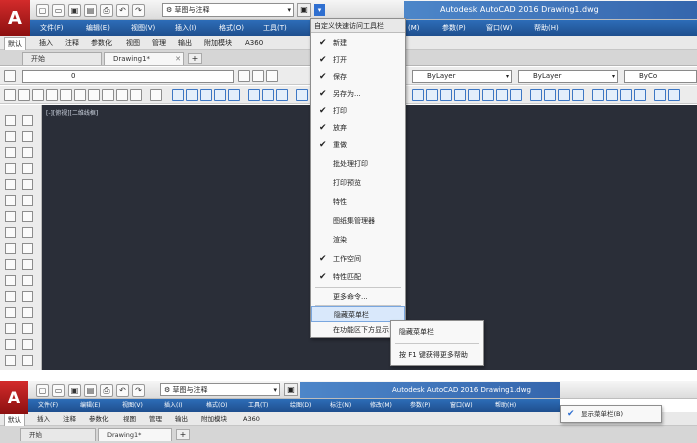 The width and height of the screenshot is (697, 443). I want to click on layer-previous-icon, so click(258, 76).